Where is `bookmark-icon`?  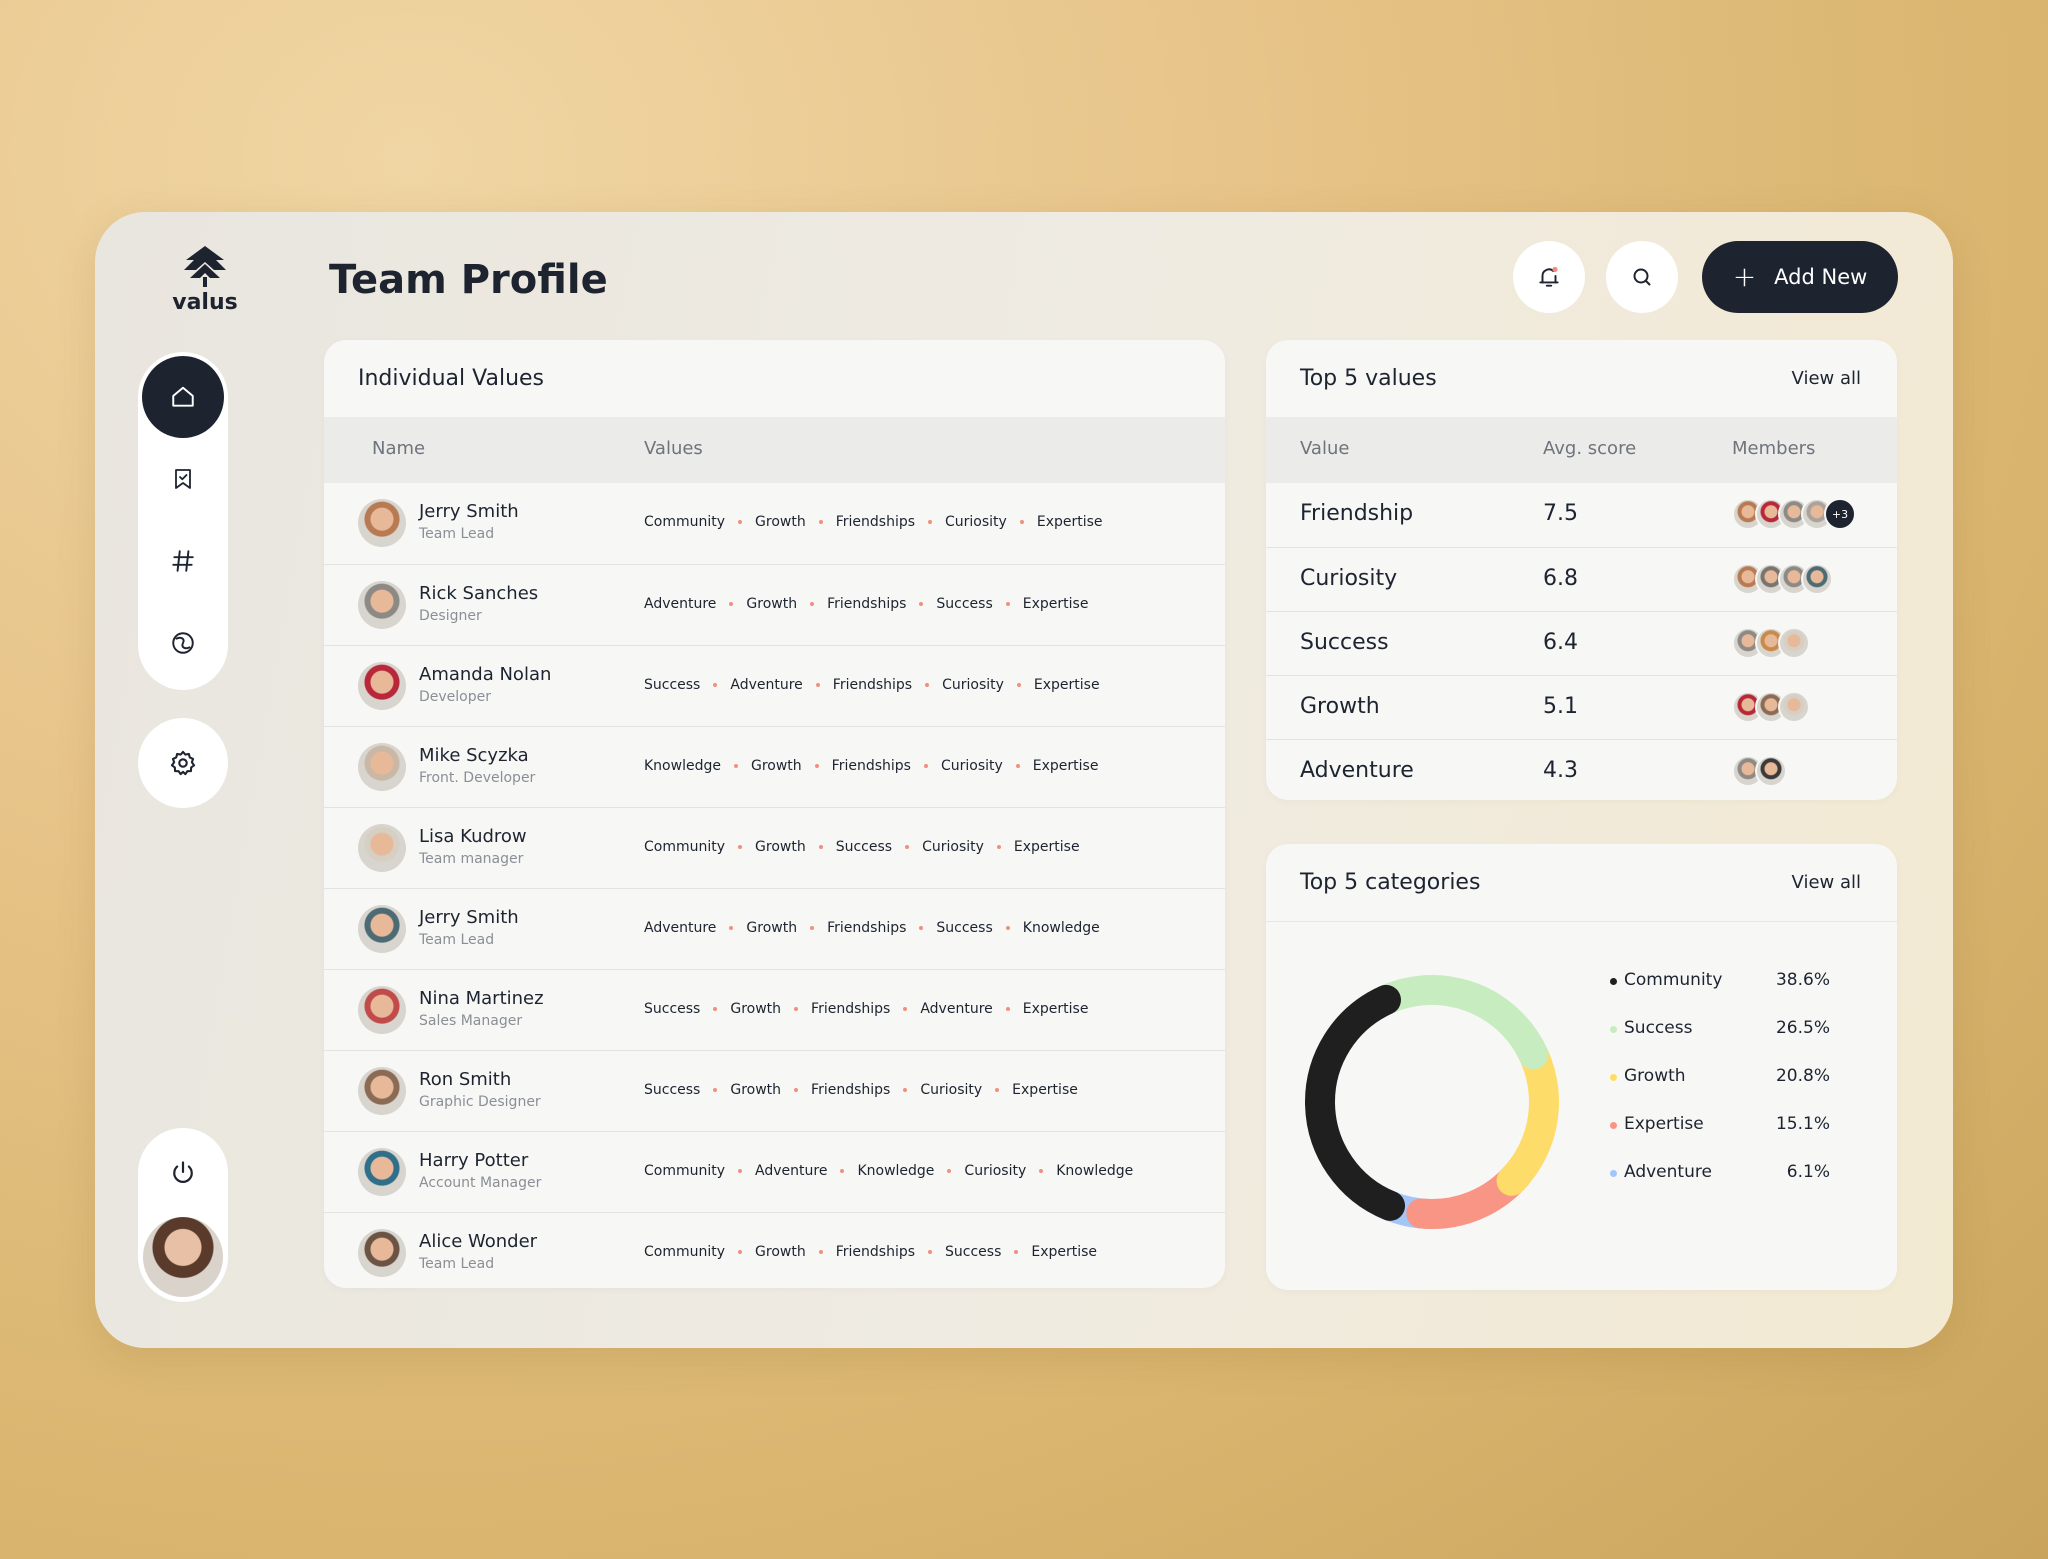 bookmark-icon is located at coordinates (183, 479).